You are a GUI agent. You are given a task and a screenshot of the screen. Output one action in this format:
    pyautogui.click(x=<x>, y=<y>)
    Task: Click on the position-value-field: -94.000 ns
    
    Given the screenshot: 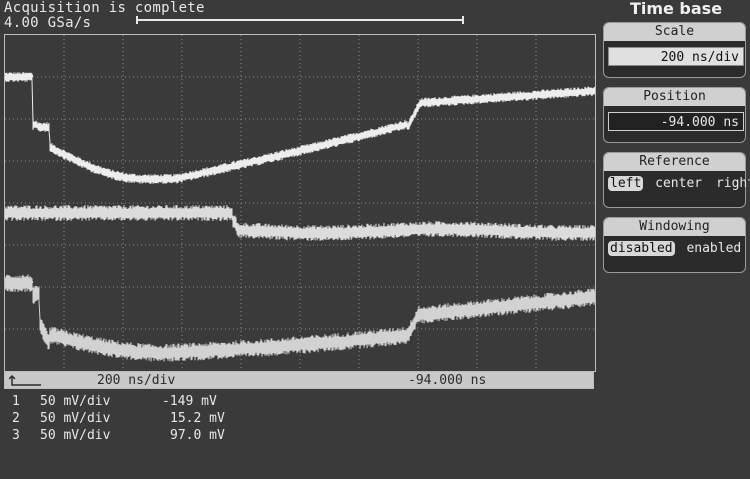 What is the action you would take?
    pyautogui.click(x=676, y=121)
    